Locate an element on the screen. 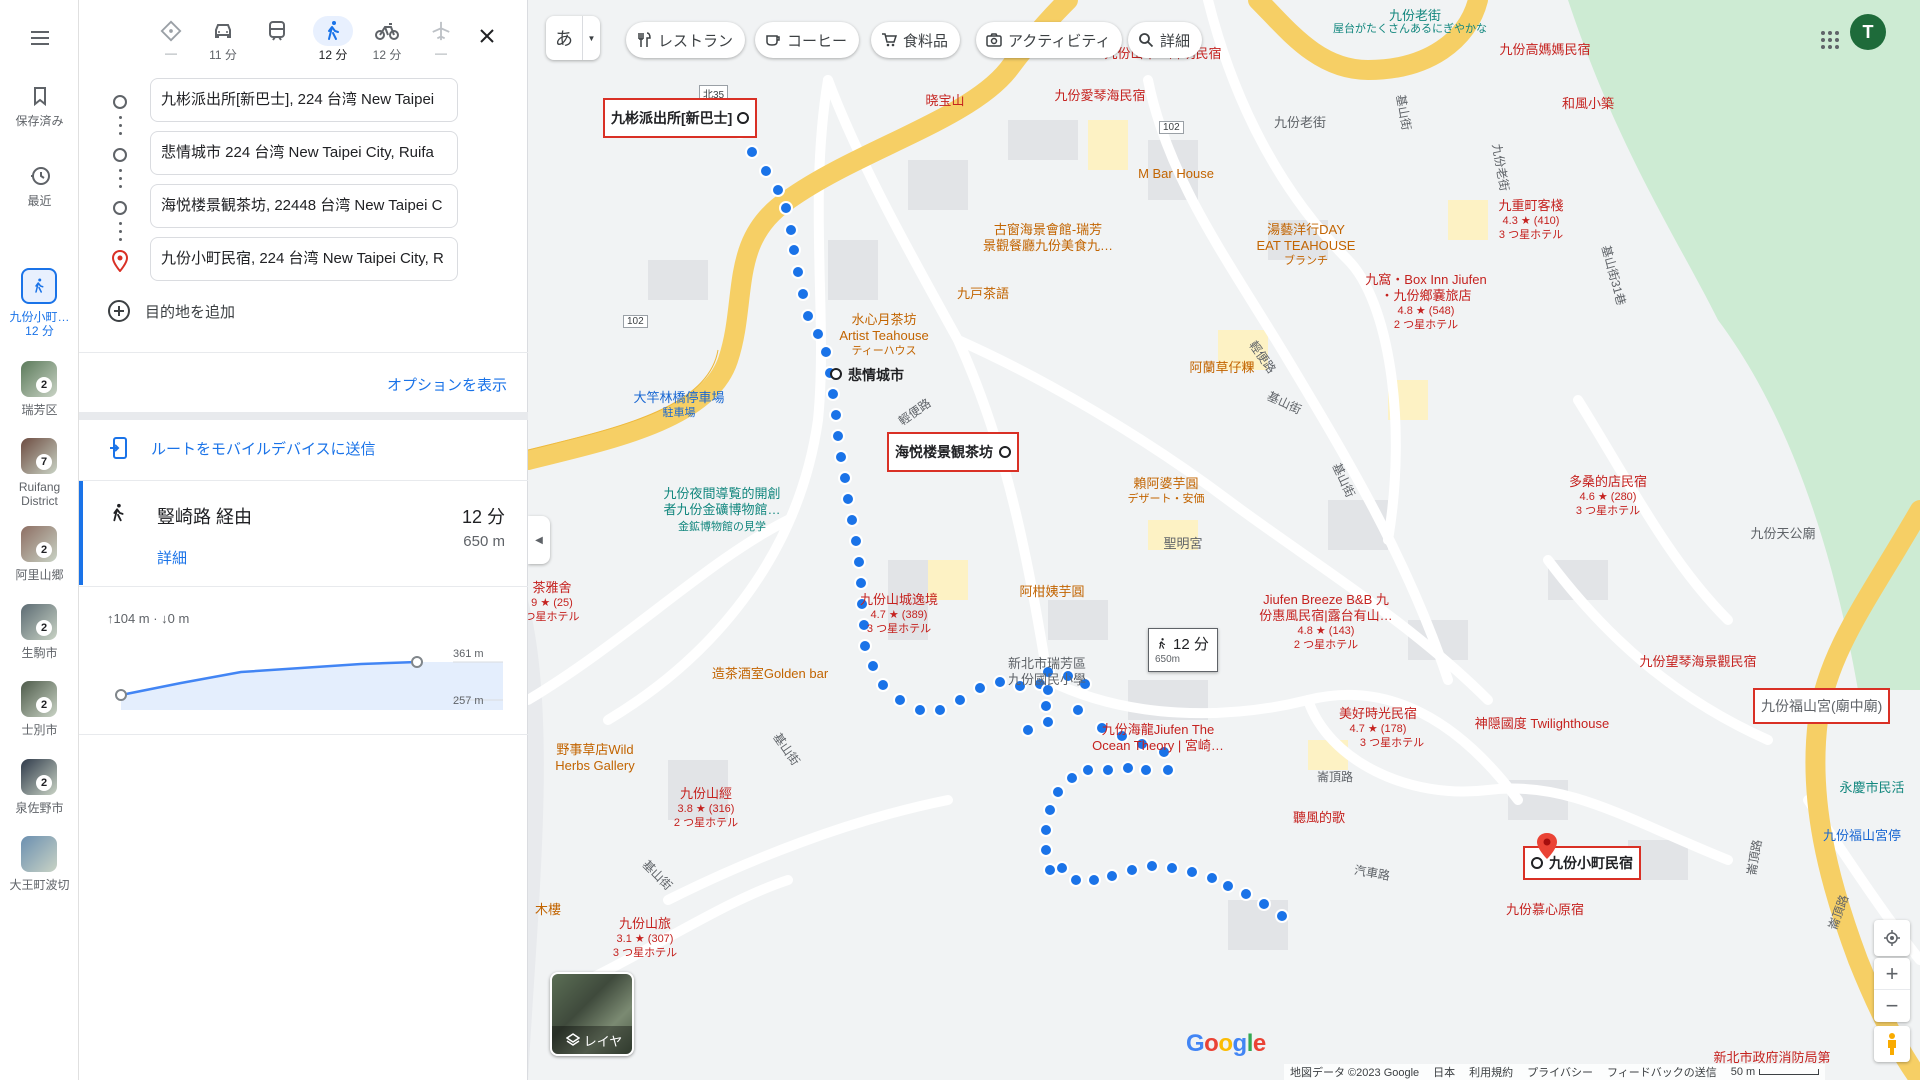 The height and width of the screenshot is (1080, 1920). map-poi-label: 4.7 ★ (389) is located at coordinates (899, 615).